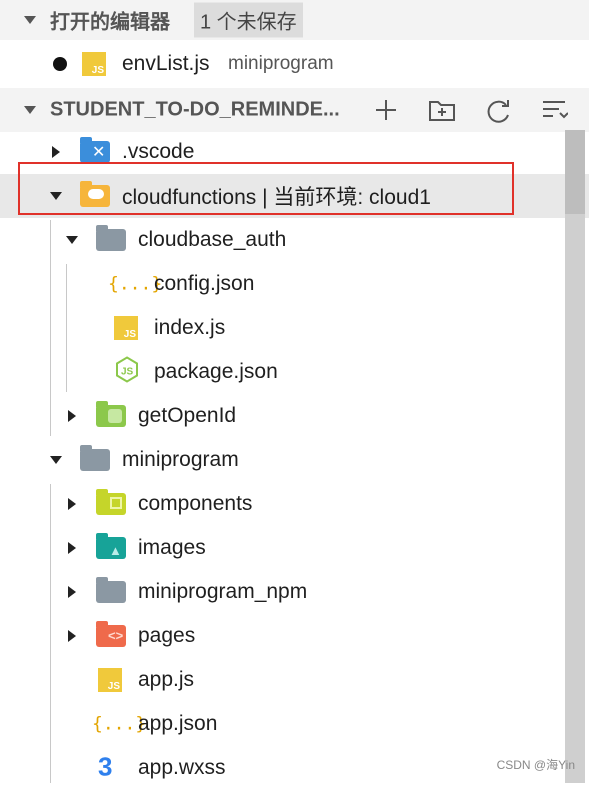 The height and width of the screenshot is (790, 589). Describe the element at coordinates (248, 20) in the screenshot. I see `unsaved-badge: 1 个未保存` at that location.